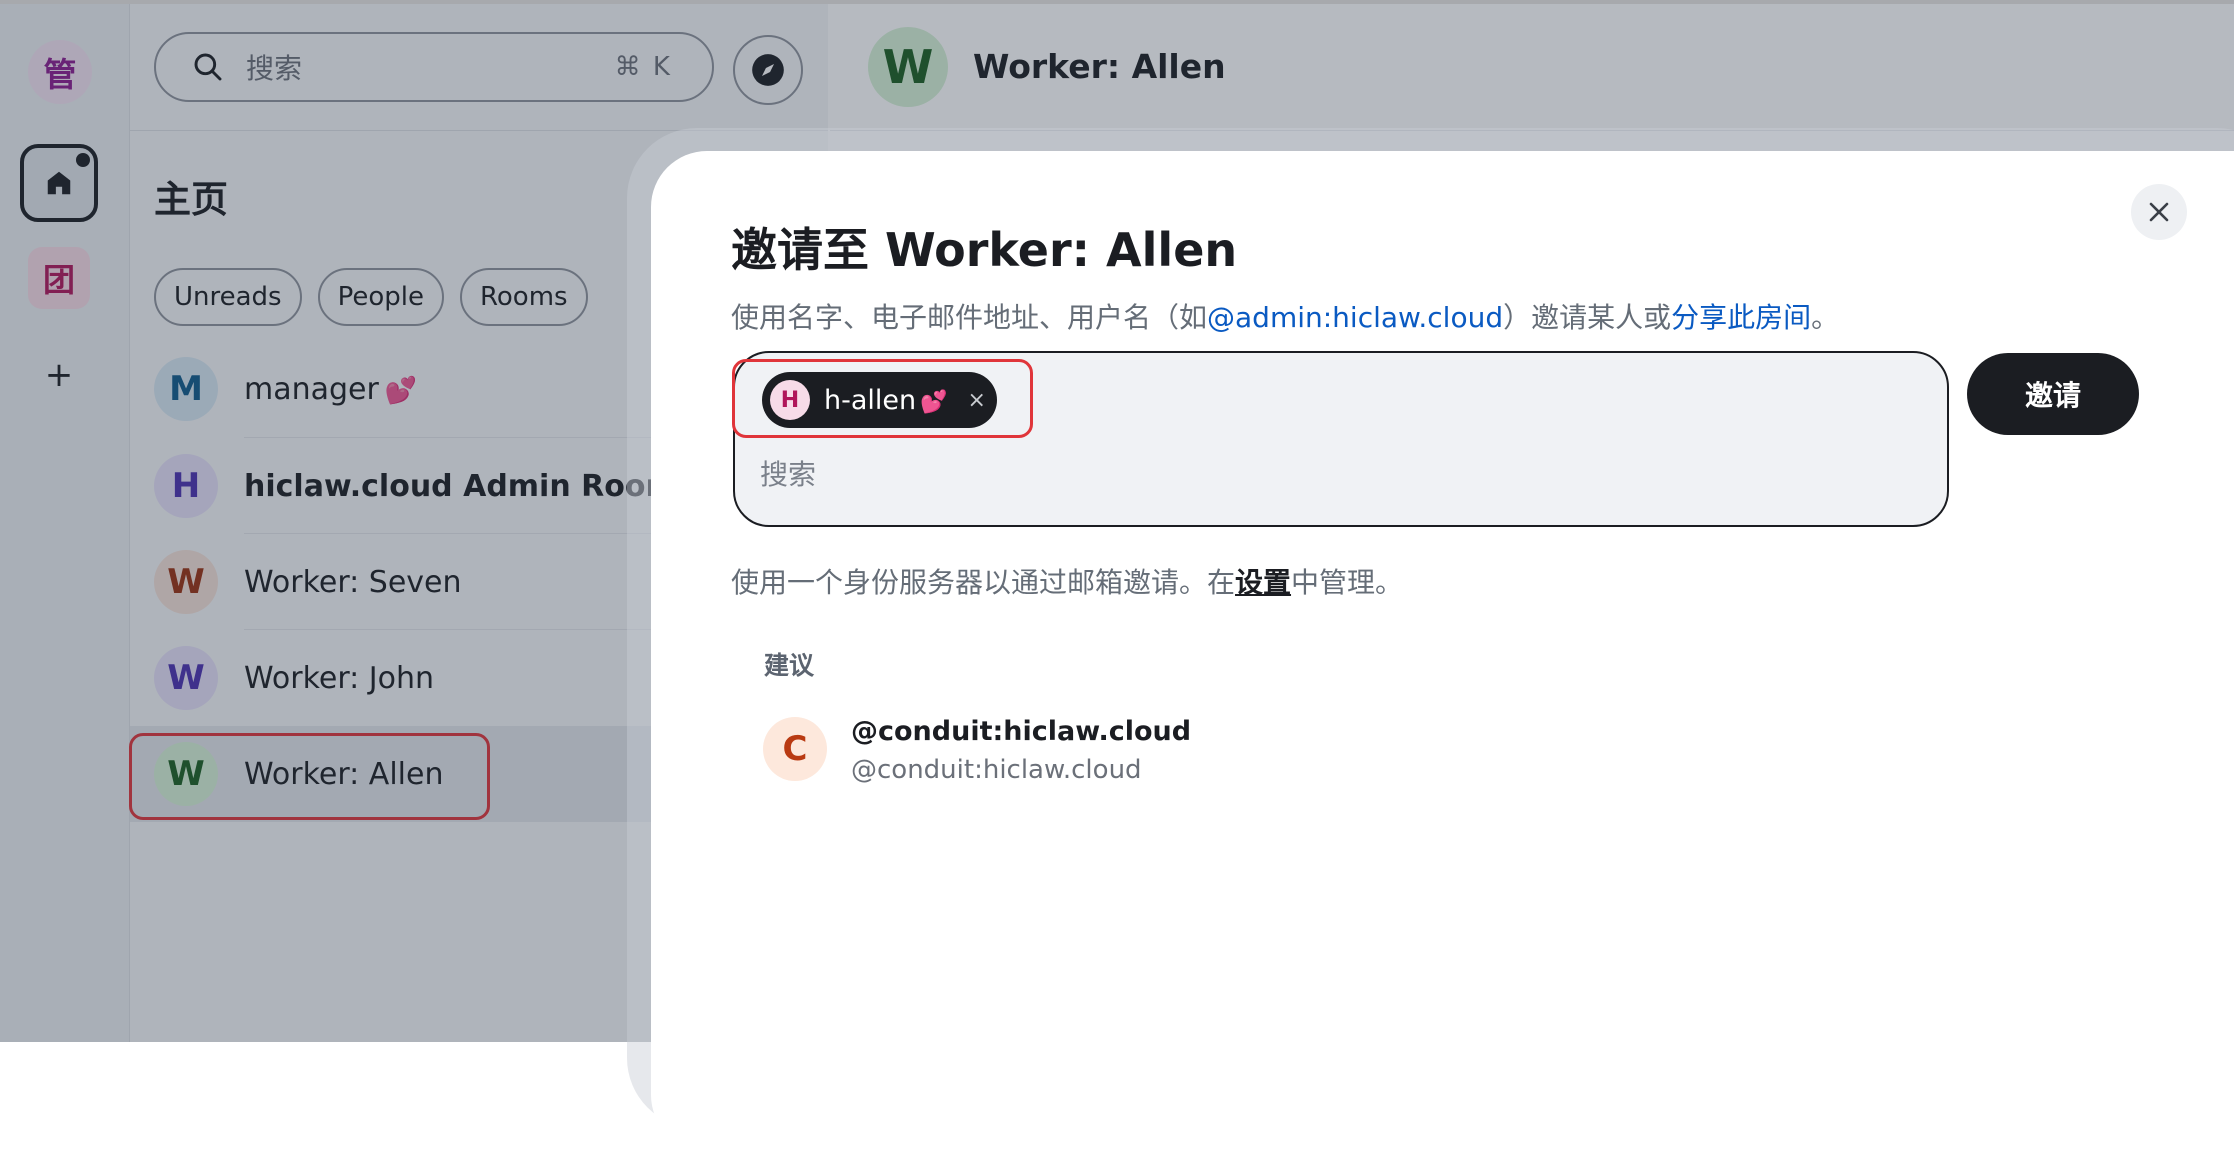  I want to click on dialog-title: 邀请至 Worker: Allen, so click(984, 250).